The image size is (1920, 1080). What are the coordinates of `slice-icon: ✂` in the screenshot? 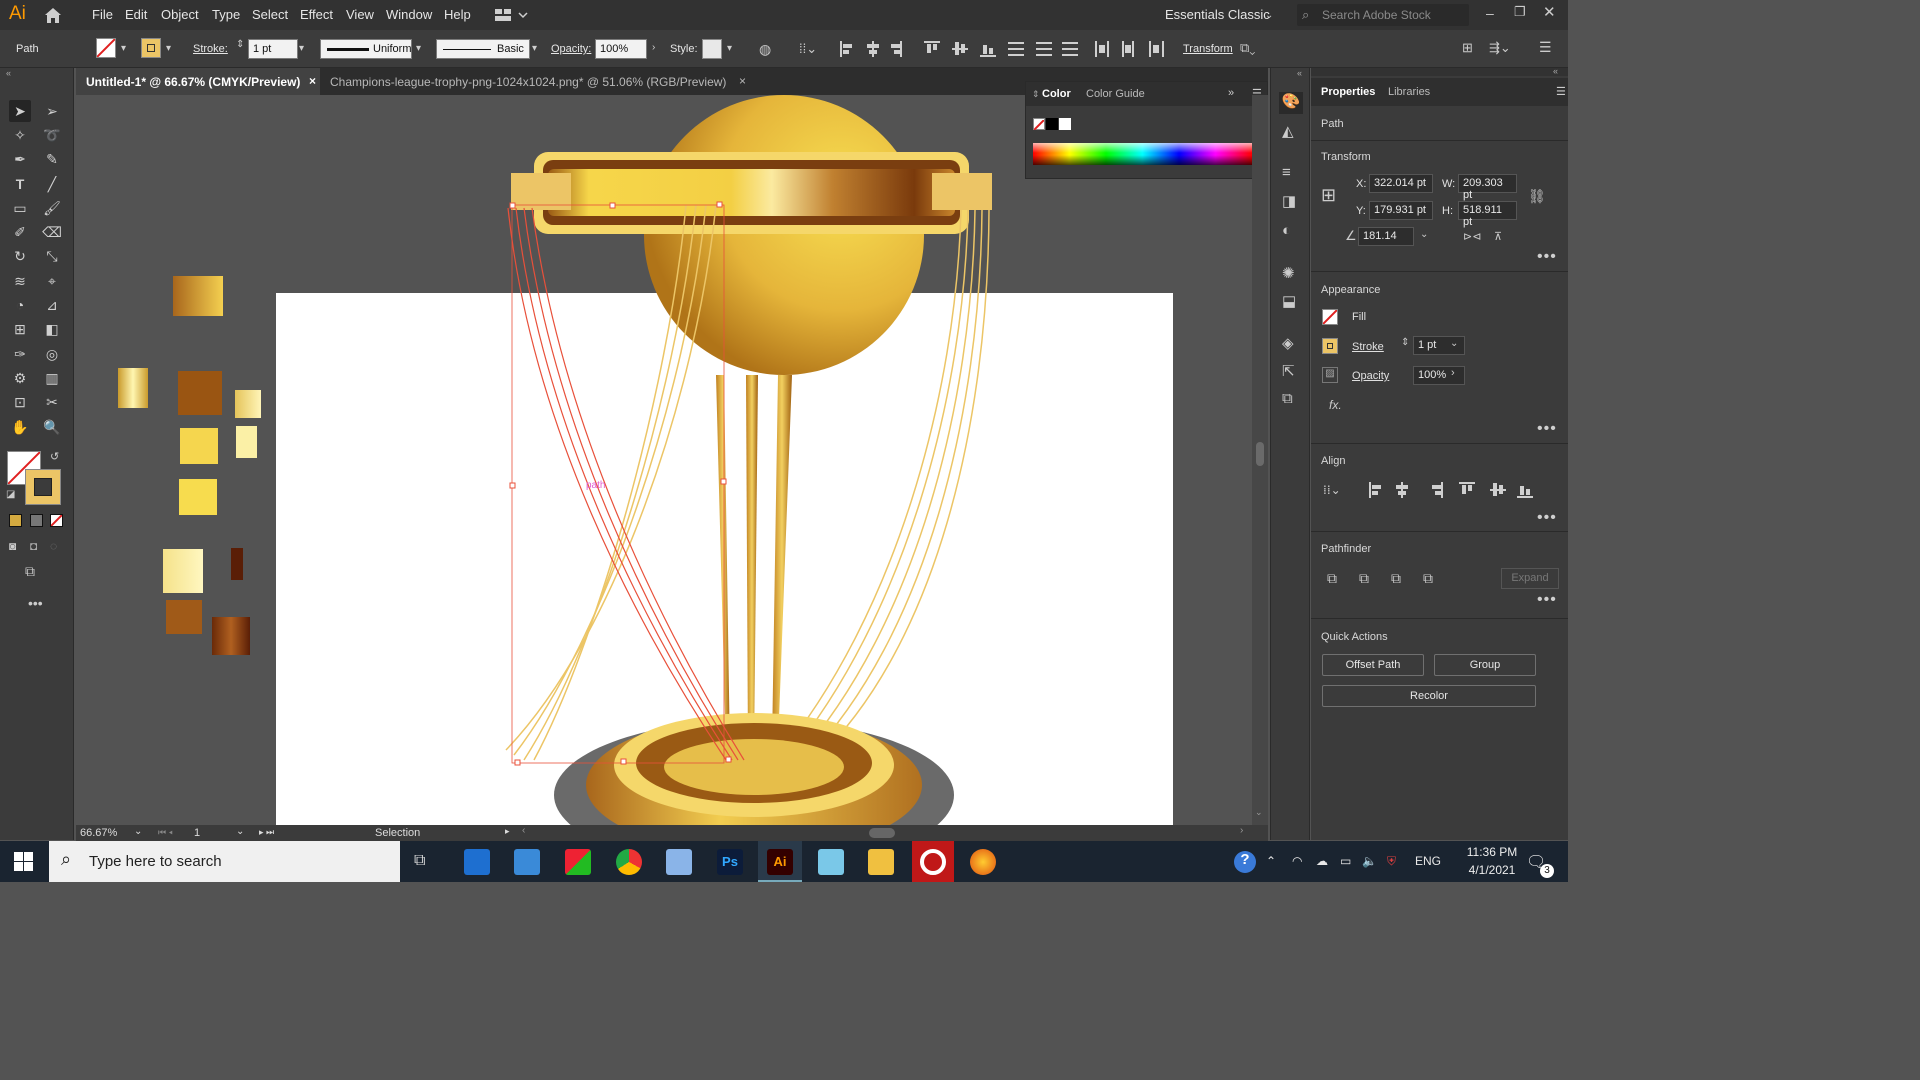 It's located at (52, 402).